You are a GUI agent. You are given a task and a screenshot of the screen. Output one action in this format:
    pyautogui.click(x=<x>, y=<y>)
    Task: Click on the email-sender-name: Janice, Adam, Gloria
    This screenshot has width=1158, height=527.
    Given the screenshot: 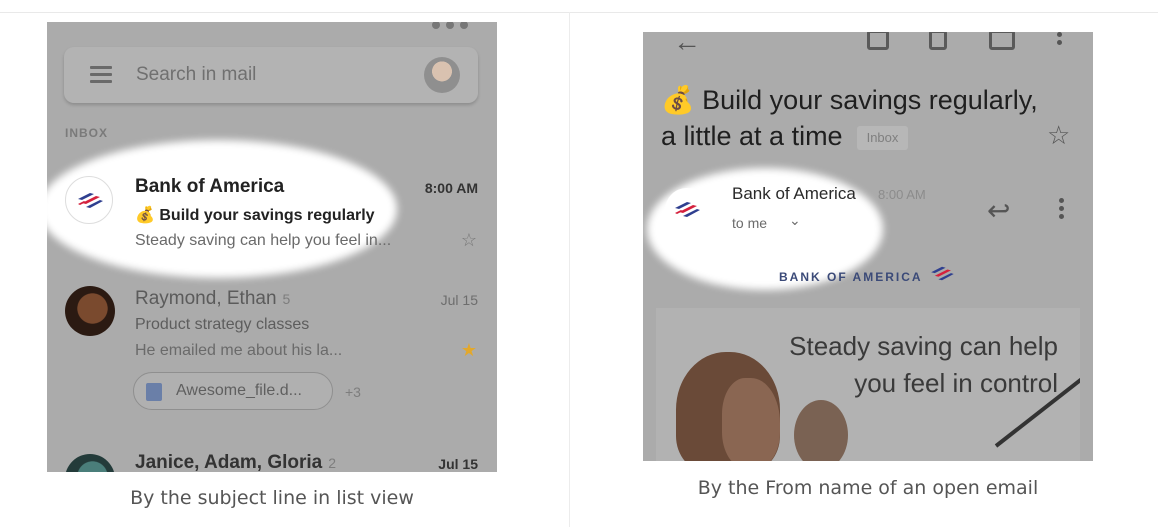 What is the action you would take?
    pyautogui.click(x=229, y=462)
    